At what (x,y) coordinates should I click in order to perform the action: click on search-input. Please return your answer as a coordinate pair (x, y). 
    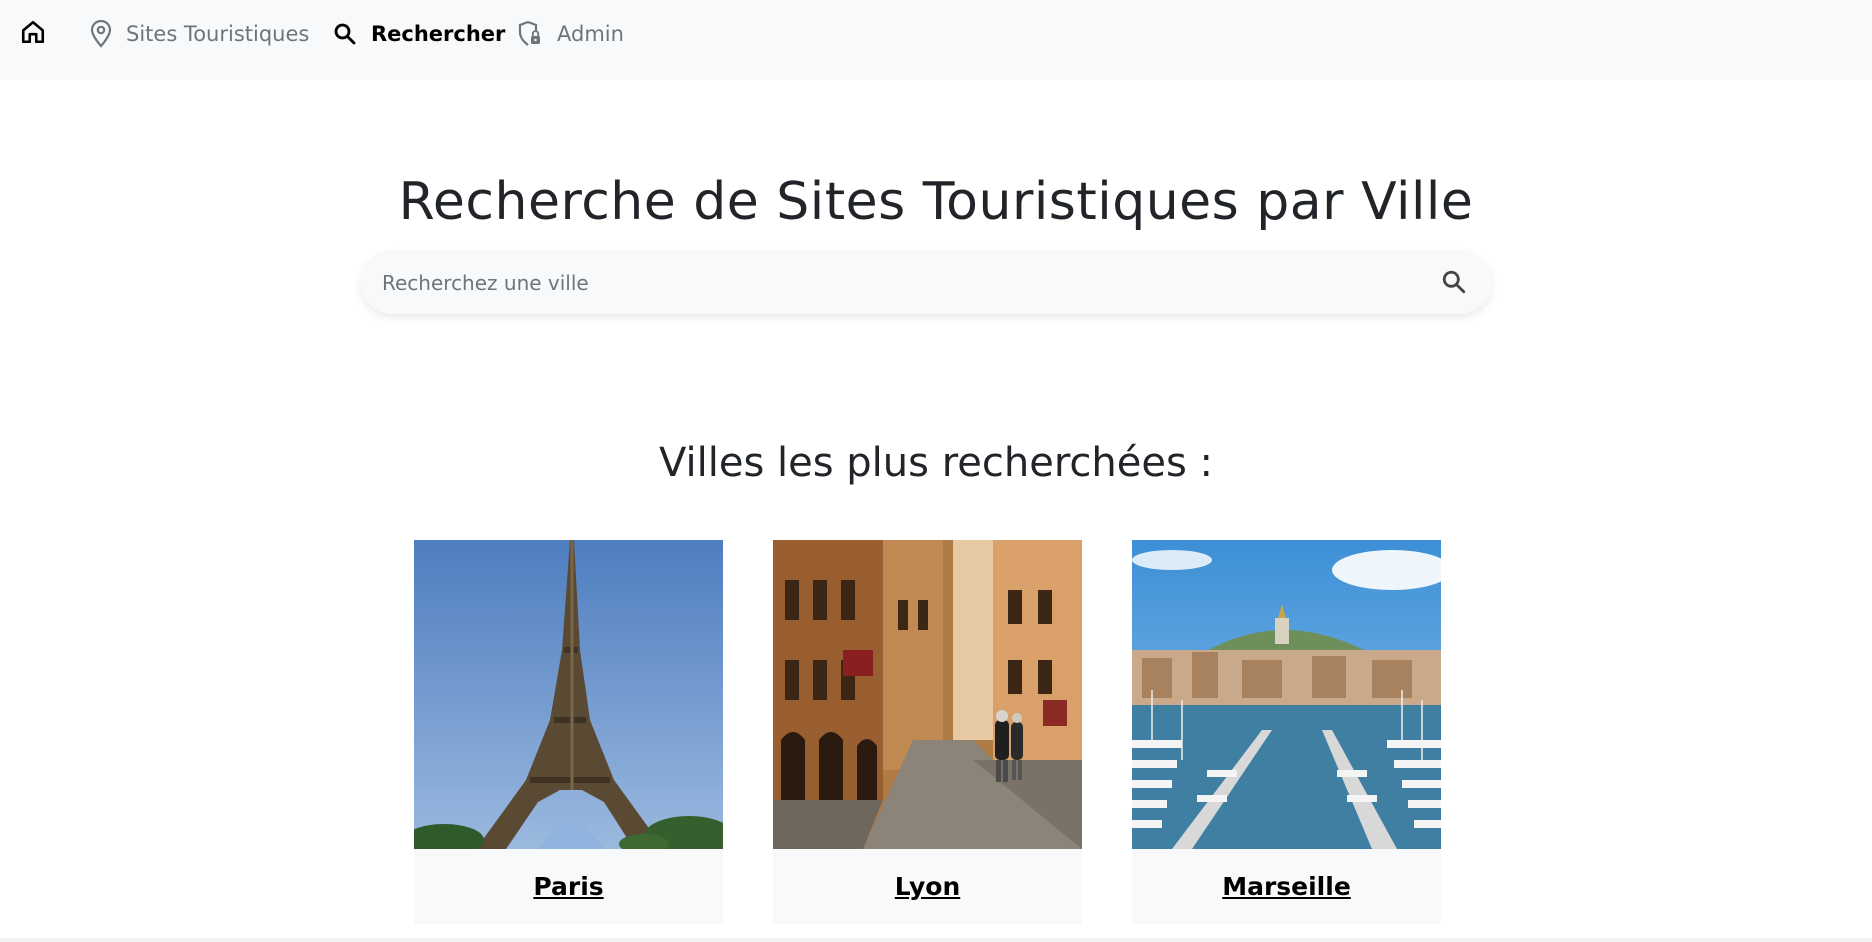
    Looking at the image, I should click on (892, 283).